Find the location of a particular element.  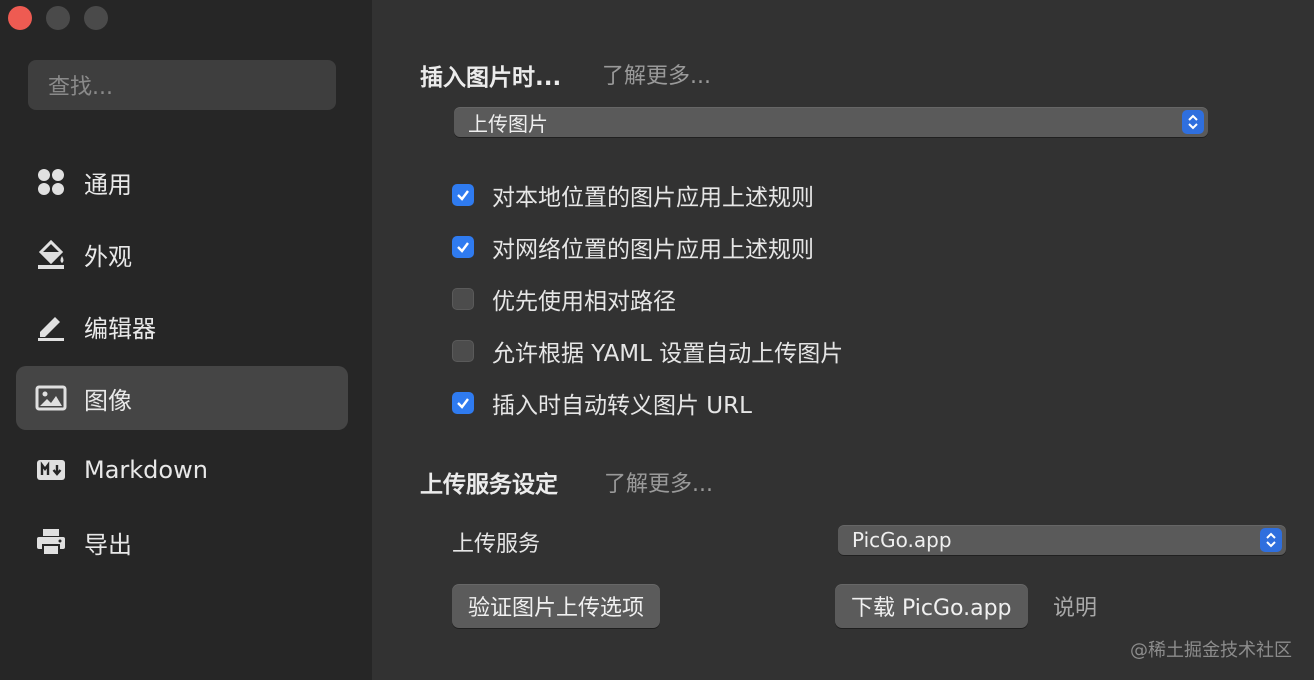

option-label: 对网络位置的图片应用上述规则 is located at coordinates (653, 250).